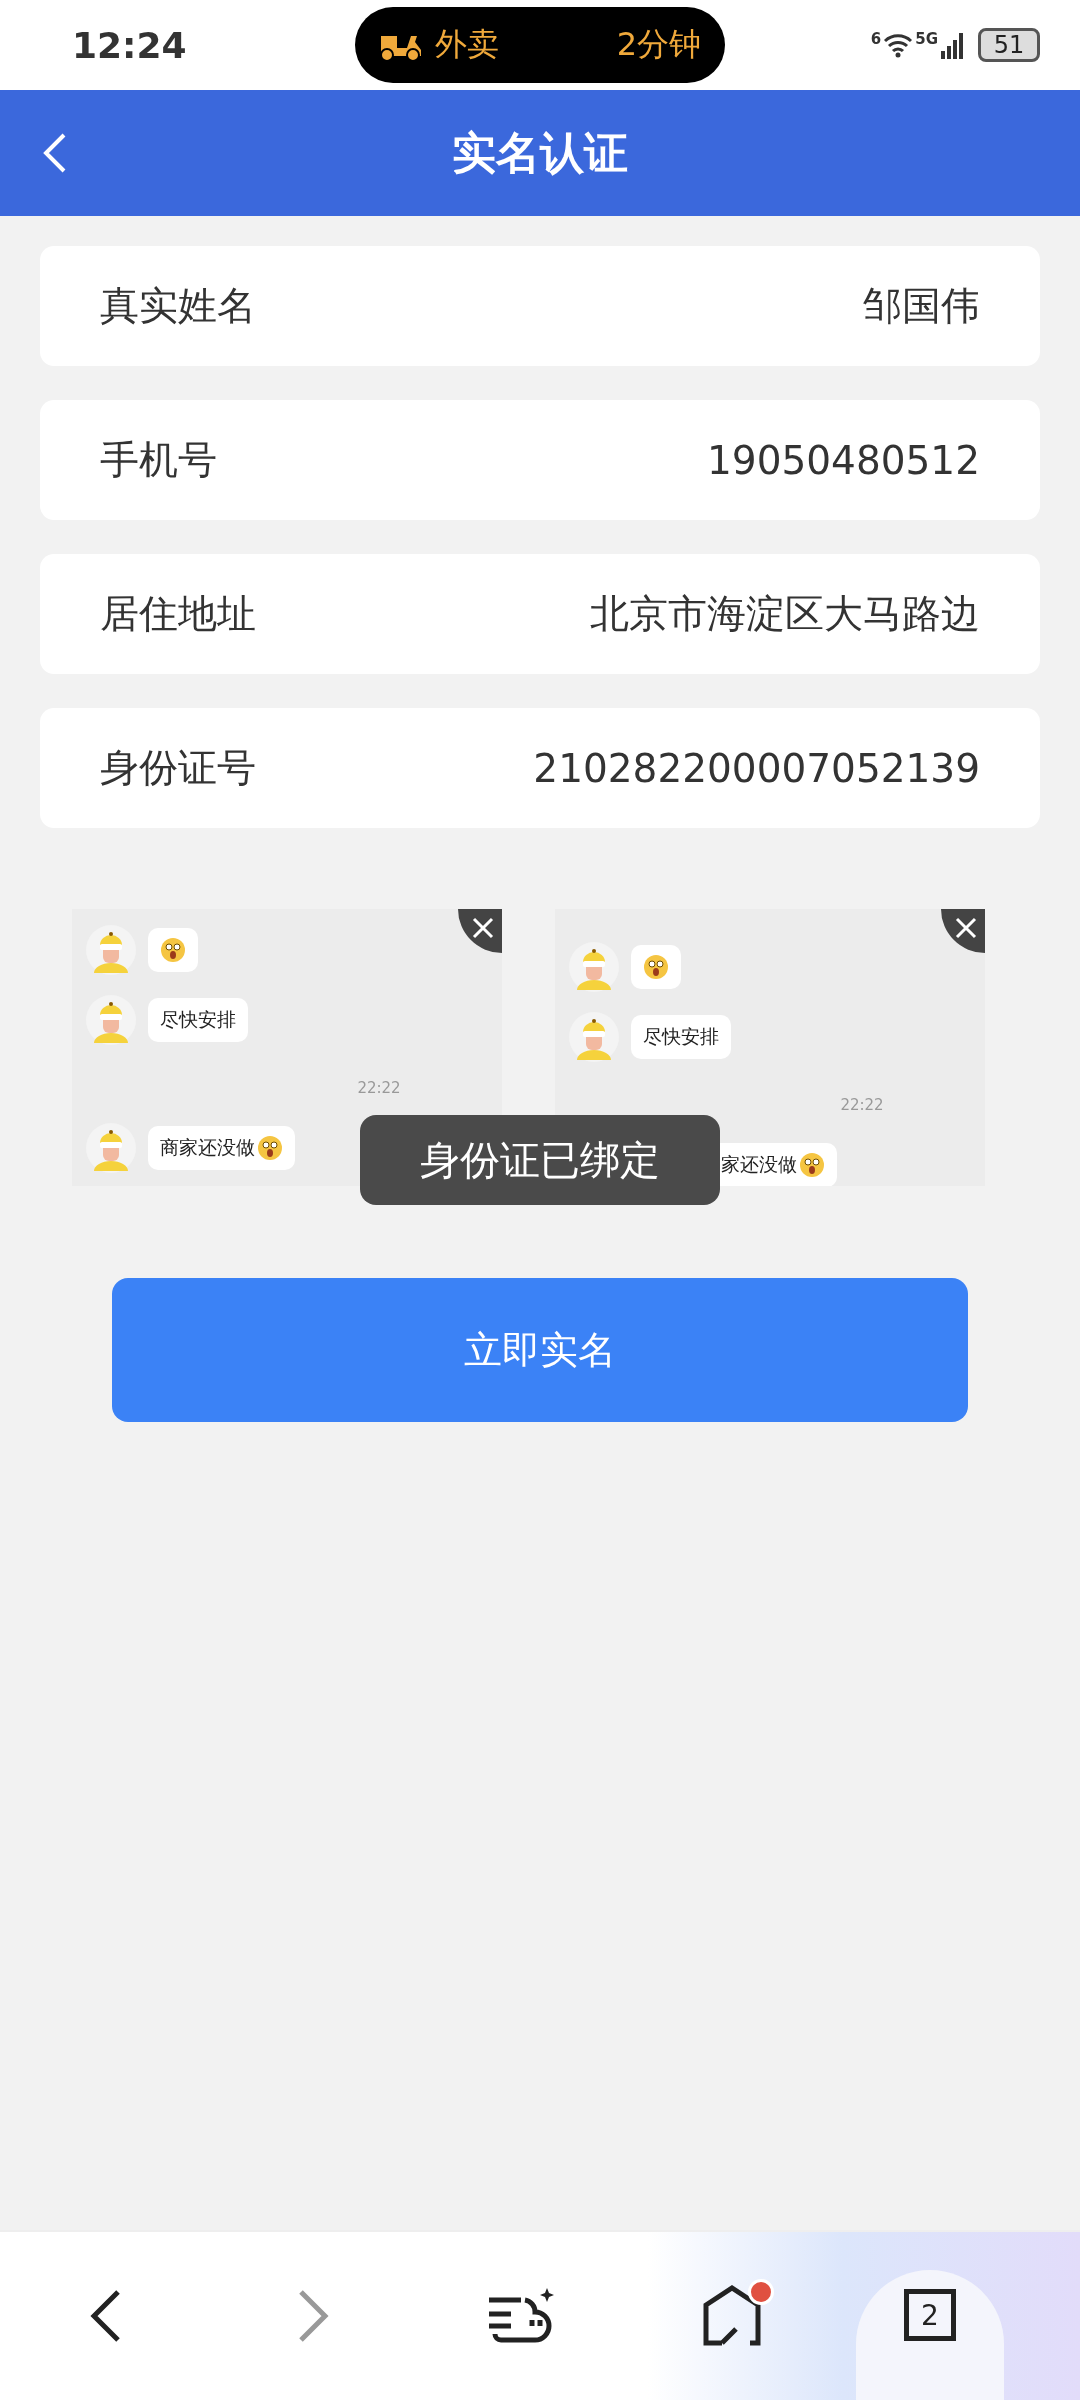  Describe the element at coordinates (178, 614) in the screenshot. I see `field-label: 居住地址` at that location.